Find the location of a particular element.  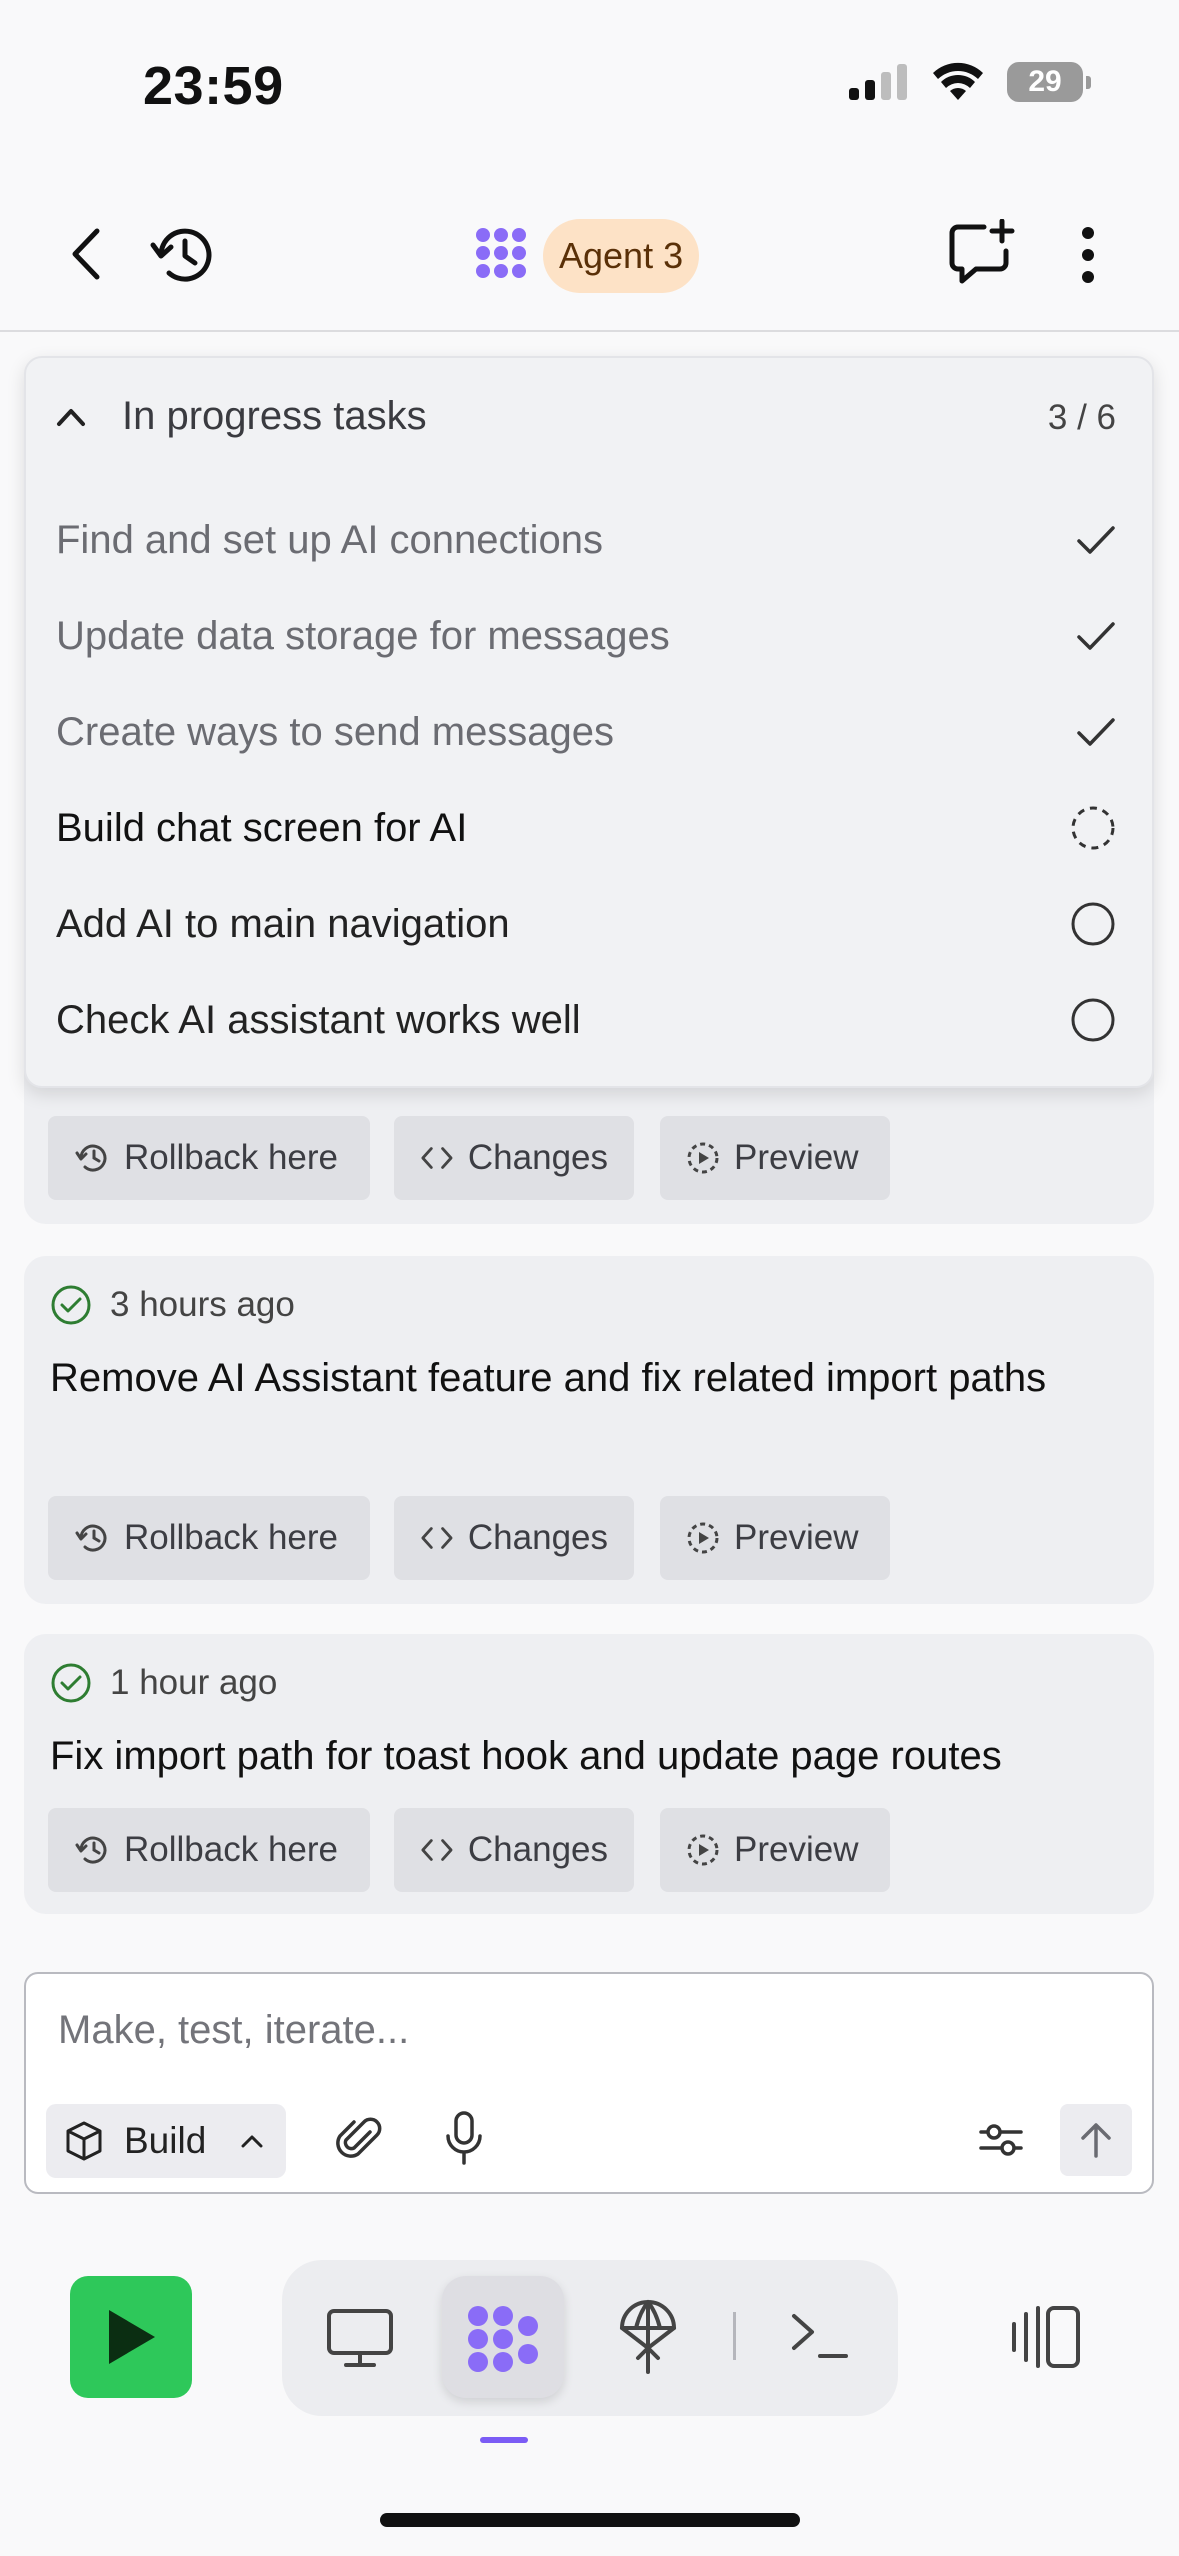

deploy-parachute-icon is located at coordinates (648, 2337).